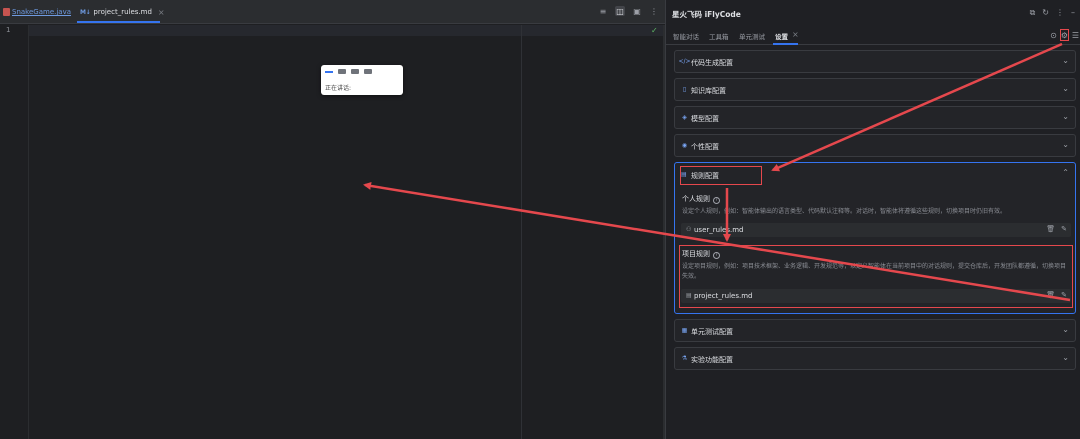 The width and height of the screenshot is (1080, 439). Describe the element at coordinates (686, 36) in the screenshot. I see `tab-chat: 智能对话` at that location.